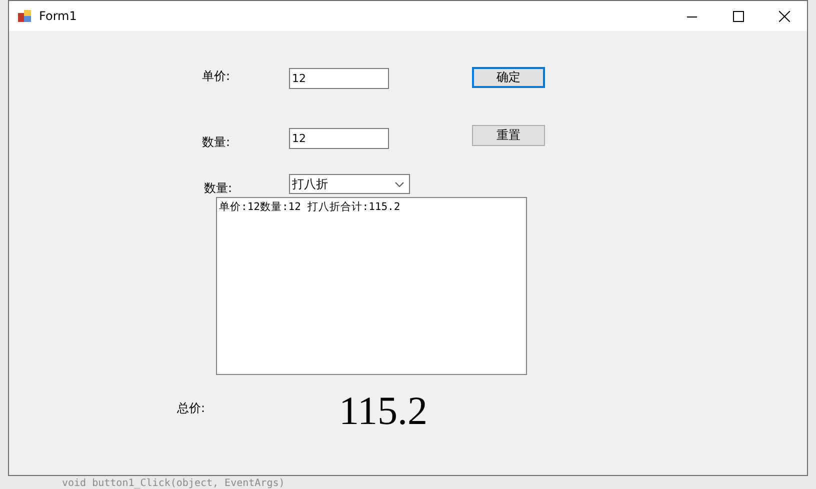 Image resolution: width=816 pixels, height=489 pixels. What do you see at coordinates (738, 16) in the screenshot?
I see `maximize-icon` at bounding box center [738, 16].